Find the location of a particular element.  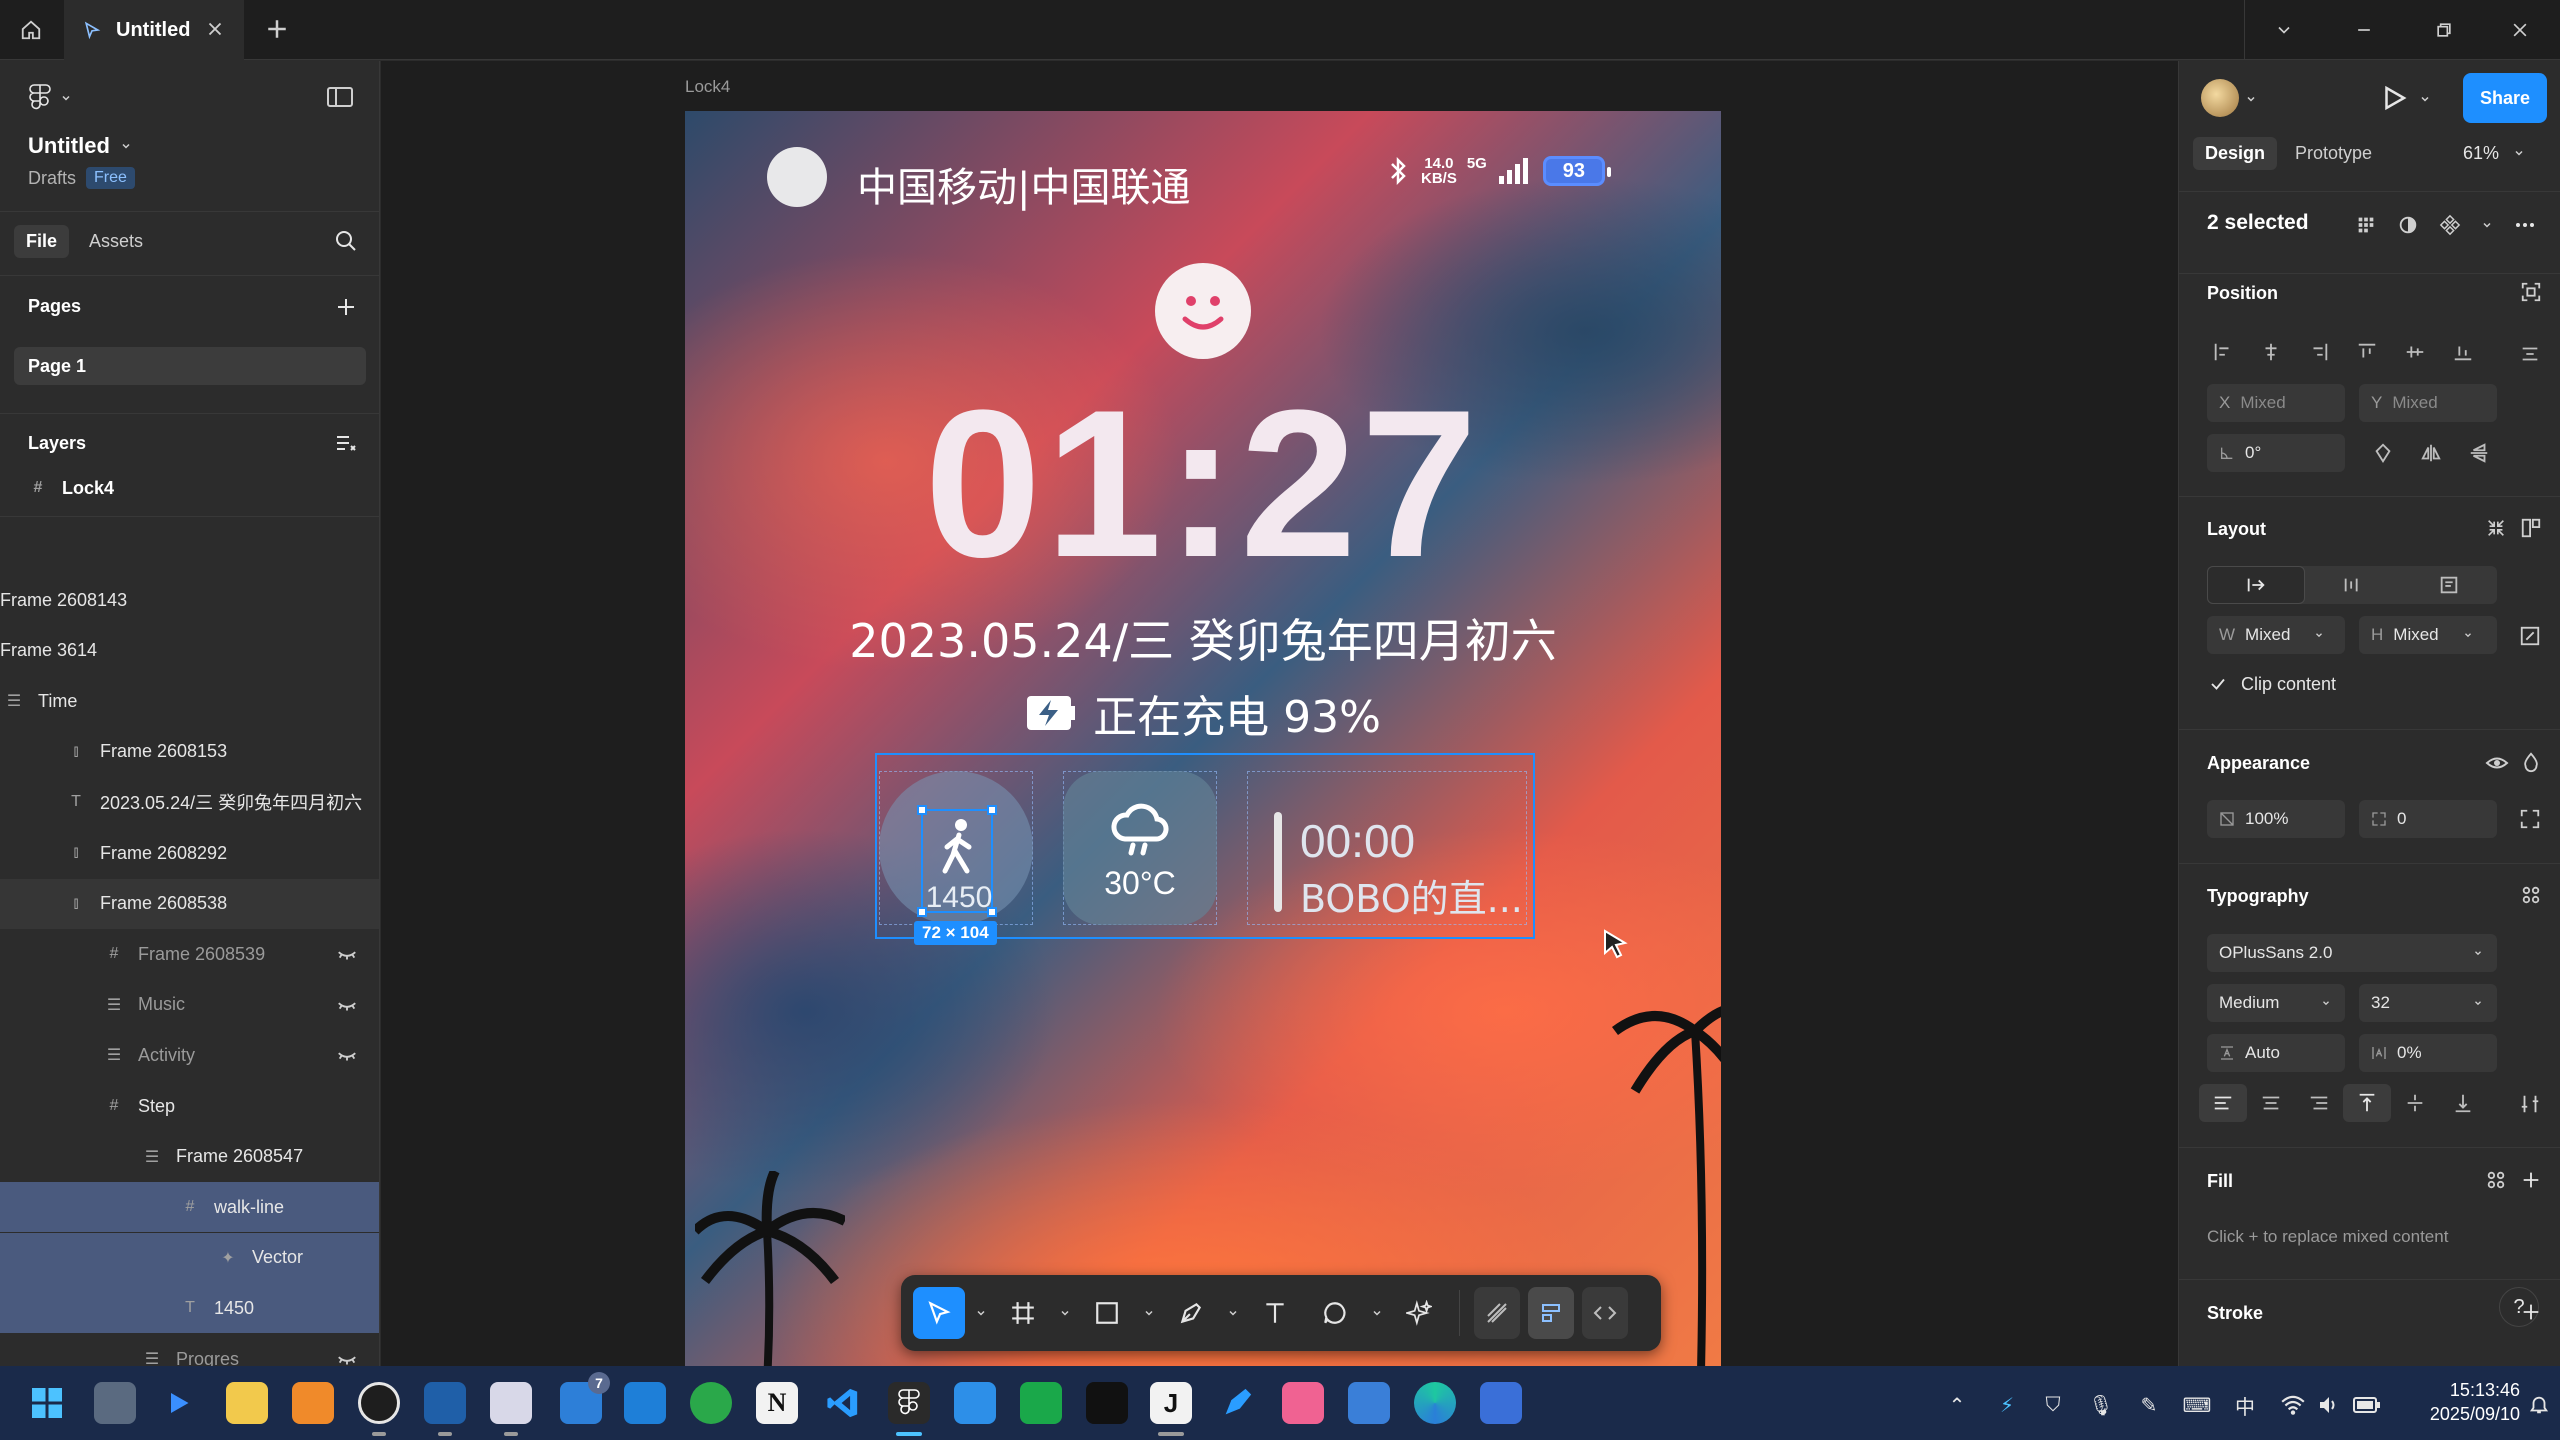

more-icon is located at coordinates (2525, 225).